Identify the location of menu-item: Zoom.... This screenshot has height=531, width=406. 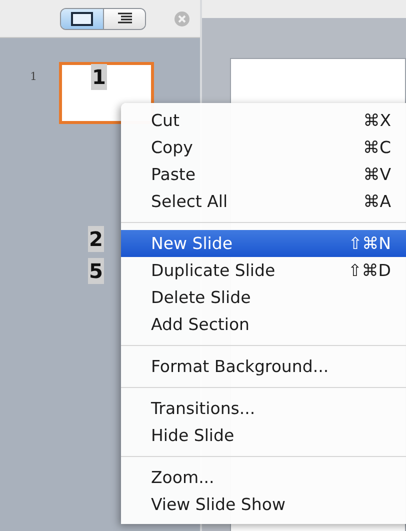
(263, 477).